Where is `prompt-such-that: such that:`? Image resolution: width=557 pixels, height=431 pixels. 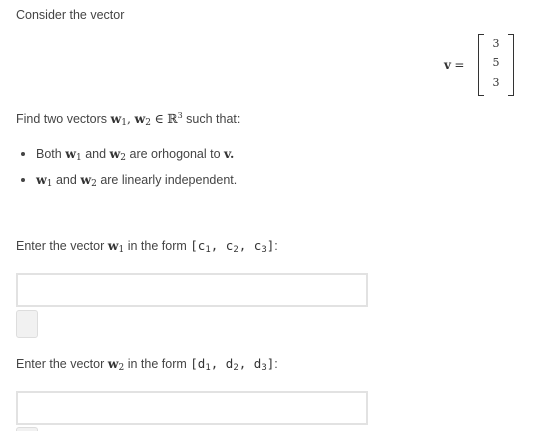 prompt-such-that: such that: is located at coordinates (213, 119).